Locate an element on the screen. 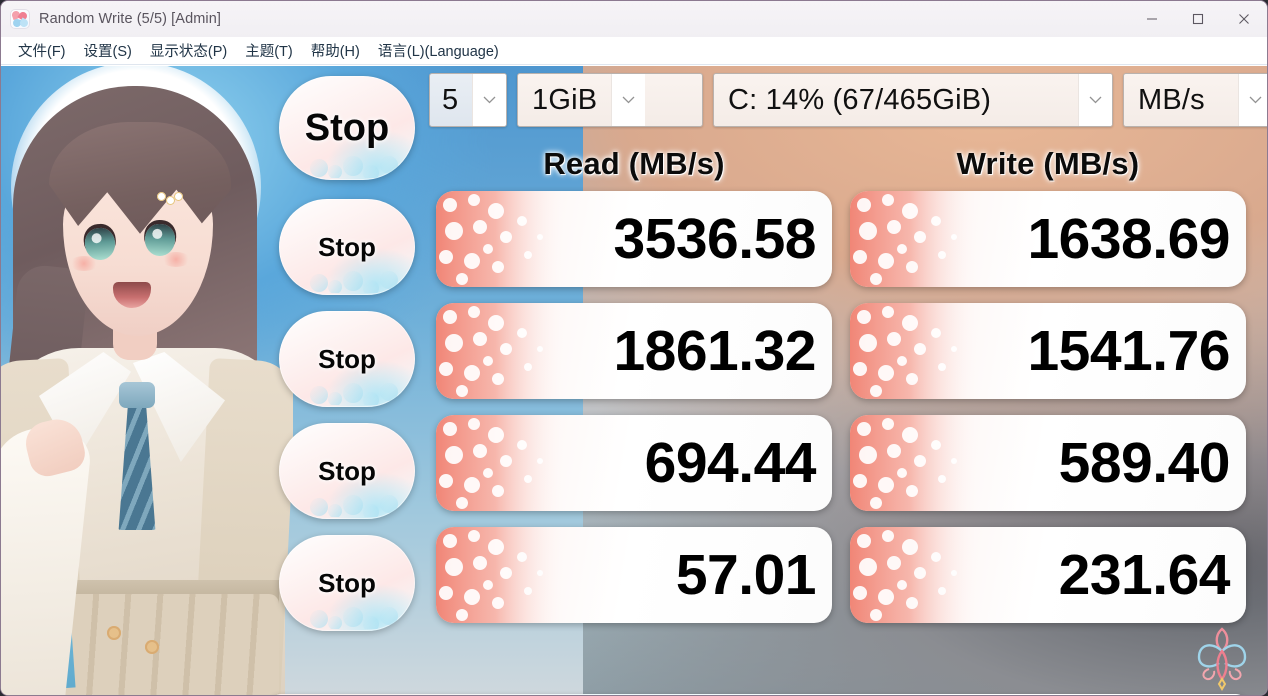  unit-select: MB/s is located at coordinates (1195, 100).